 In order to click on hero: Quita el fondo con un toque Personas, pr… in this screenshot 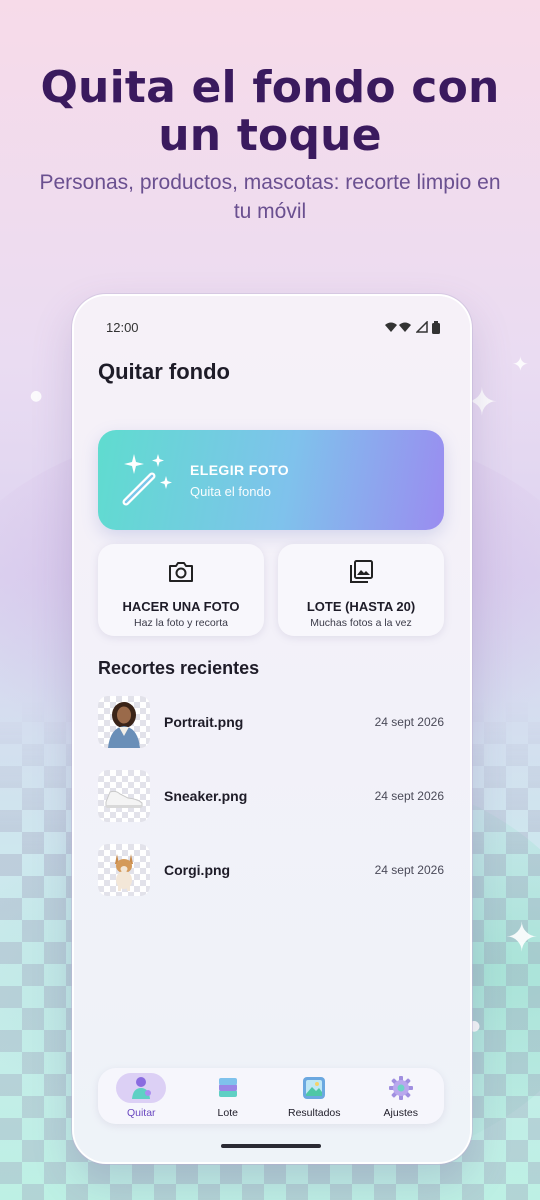, I will do `click(270, 145)`.